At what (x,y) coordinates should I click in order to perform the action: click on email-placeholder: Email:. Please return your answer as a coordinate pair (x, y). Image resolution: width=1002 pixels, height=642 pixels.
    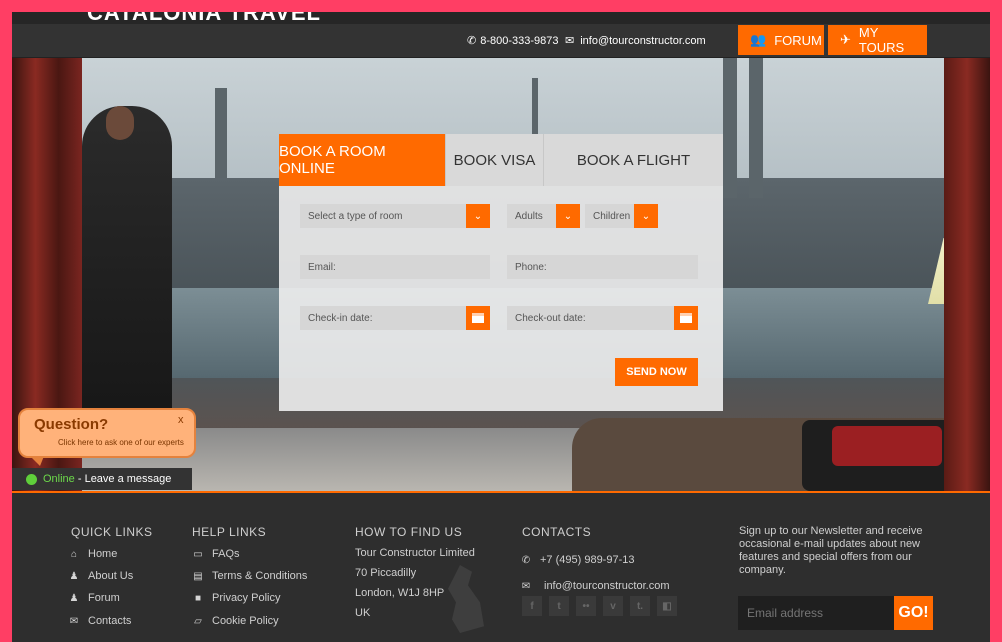
    Looking at the image, I should click on (322, 267).